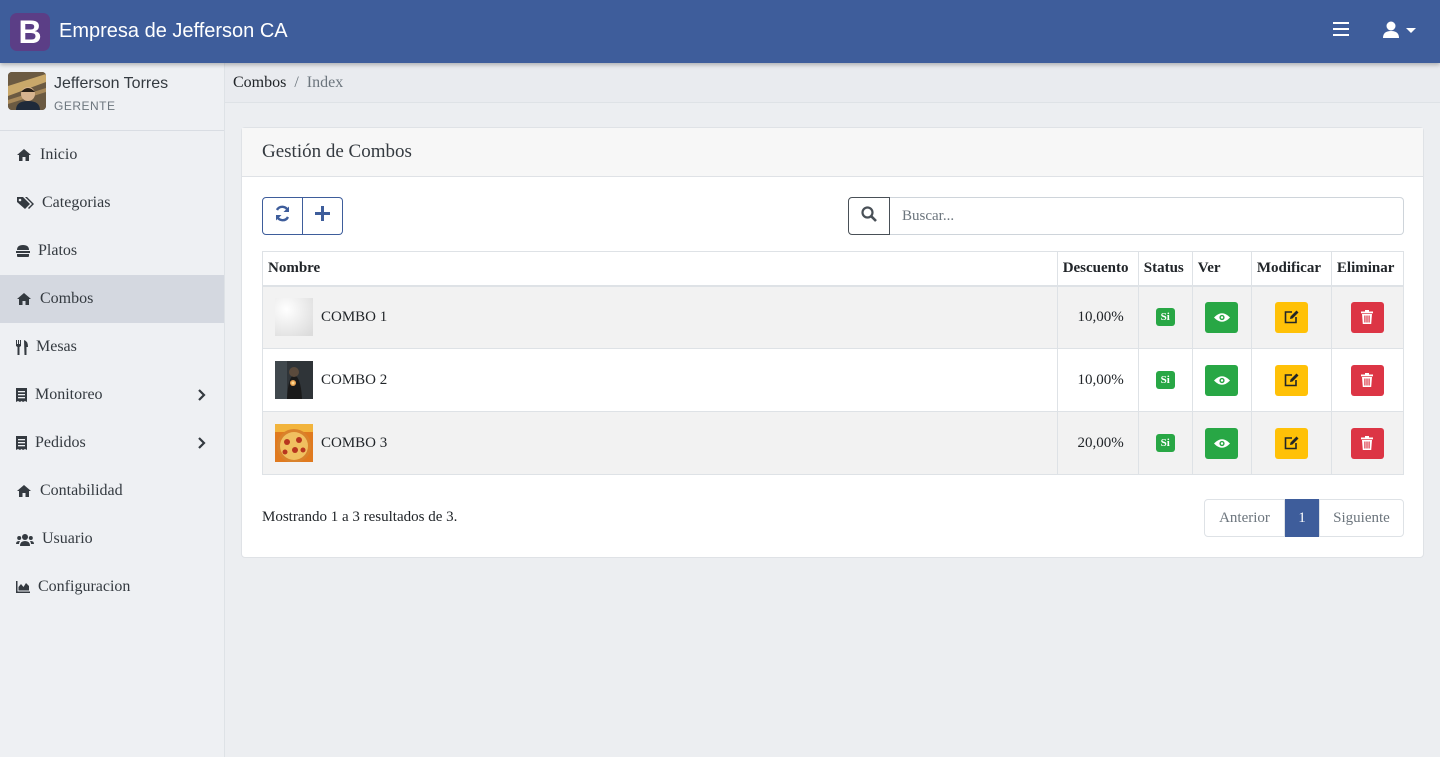 This screenshot has height=757, width=1440. I want to click on table-row: COMBO 1 10,00% Si, so click(833, 317).